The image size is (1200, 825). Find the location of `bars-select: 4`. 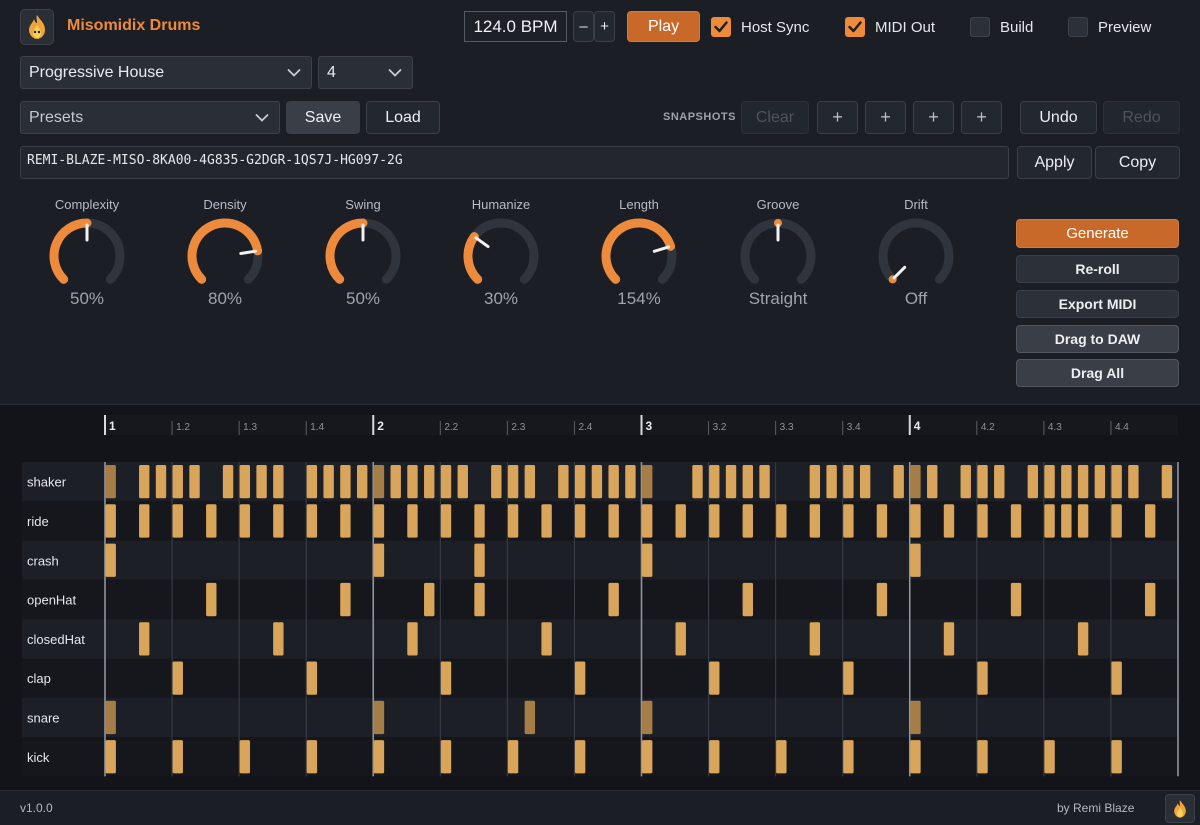

bars-select: 4 is located at coordinates (365, 72).